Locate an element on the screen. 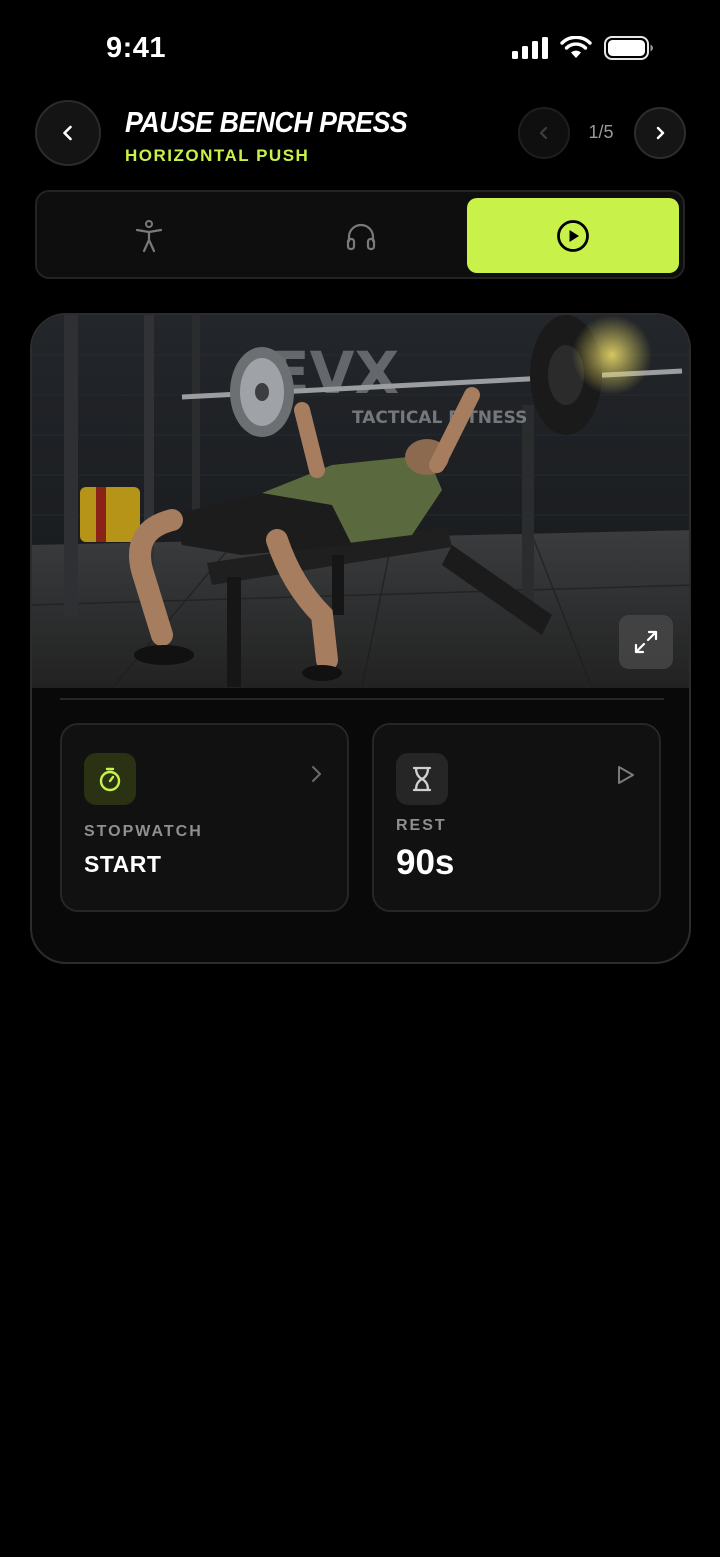 This screenshot has width=720, height=1557. tab-video is located at coordinates (573, 235).